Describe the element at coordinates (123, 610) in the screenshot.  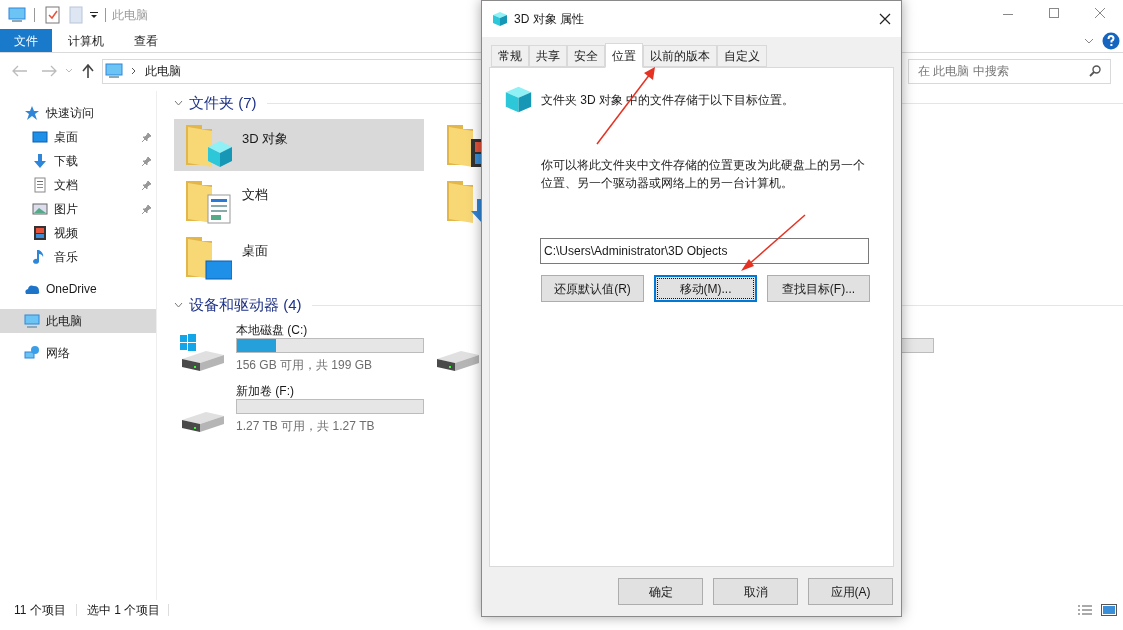
I see `status-text: 选中 1 个项目` at that location.